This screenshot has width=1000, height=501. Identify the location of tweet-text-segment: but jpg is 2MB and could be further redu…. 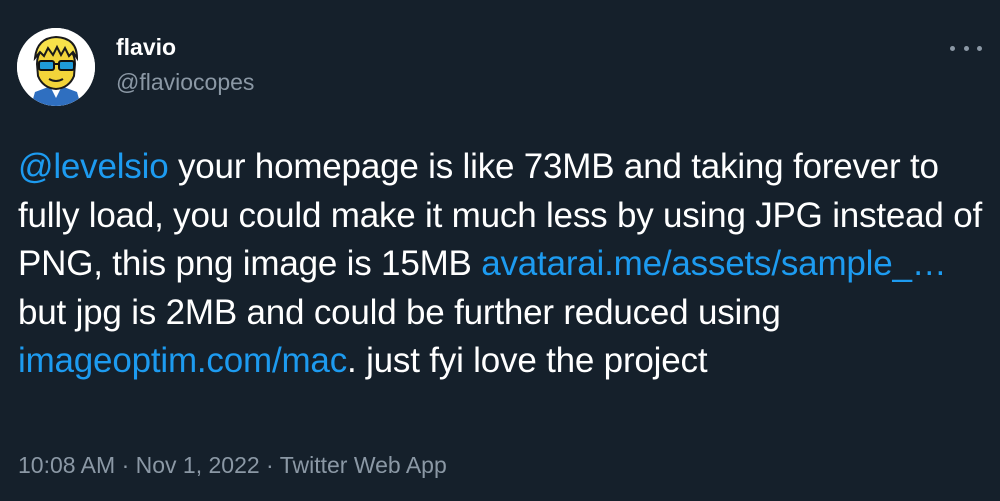
(399, 312).